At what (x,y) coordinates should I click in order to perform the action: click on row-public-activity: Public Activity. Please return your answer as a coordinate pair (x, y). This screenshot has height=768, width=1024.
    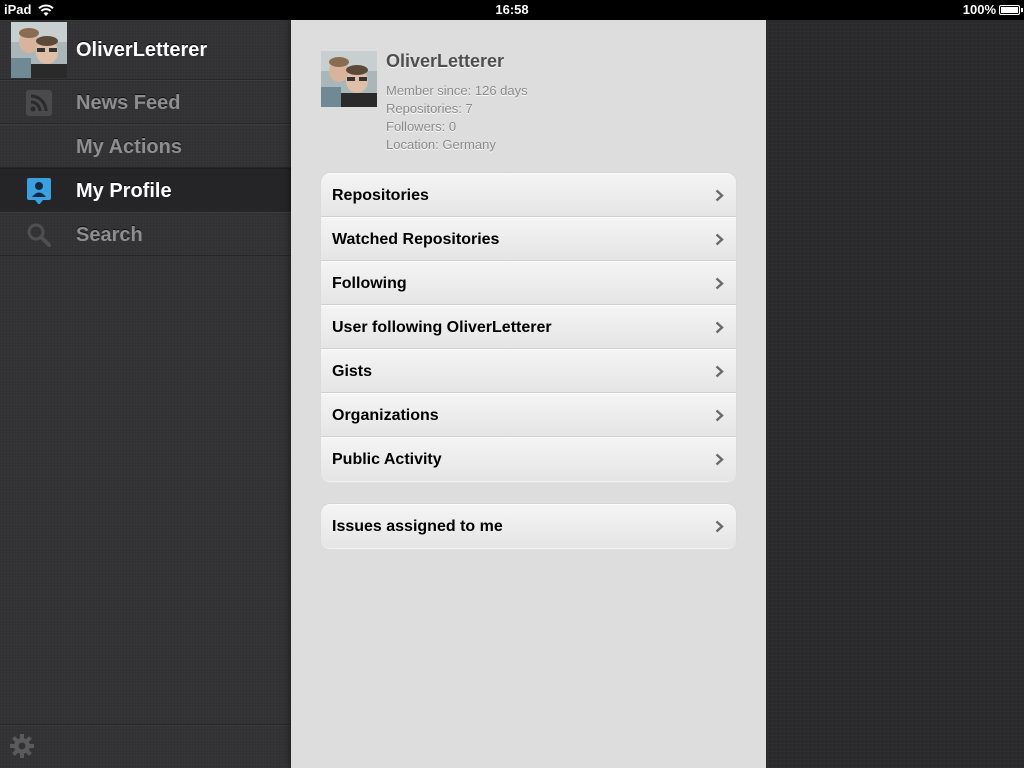
    Looking at the image, I should click on (528, 459).